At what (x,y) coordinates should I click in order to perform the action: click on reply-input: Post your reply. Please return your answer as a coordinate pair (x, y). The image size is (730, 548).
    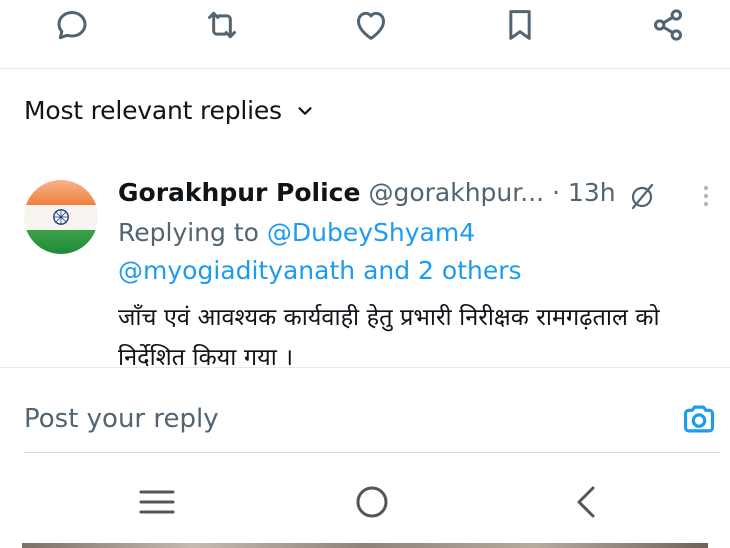
    Looking at the image, I should click on (121, 419).